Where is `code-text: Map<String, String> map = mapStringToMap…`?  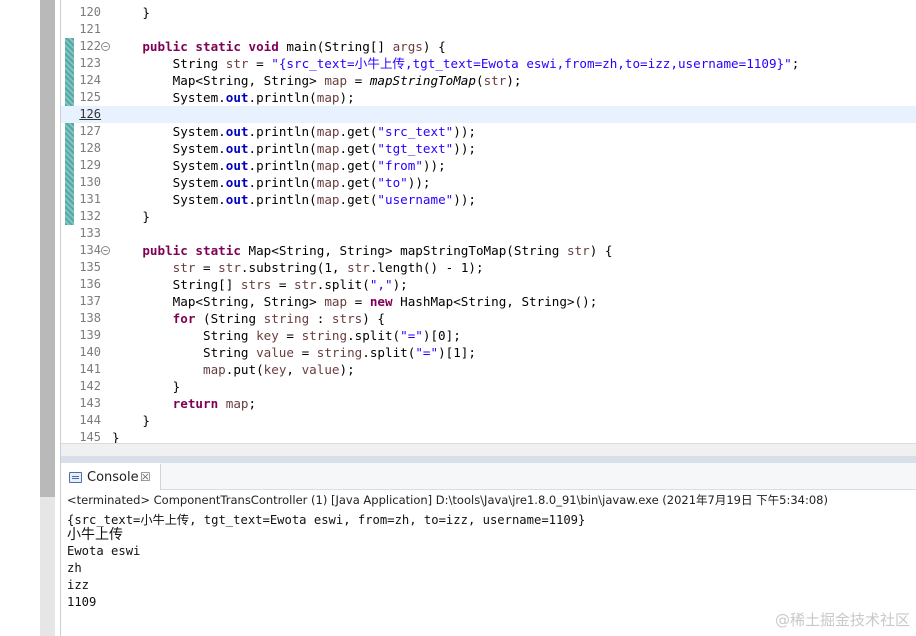 code-text: Map<String, String> map = mapStringToMap… is located at coordinates (317, 80).